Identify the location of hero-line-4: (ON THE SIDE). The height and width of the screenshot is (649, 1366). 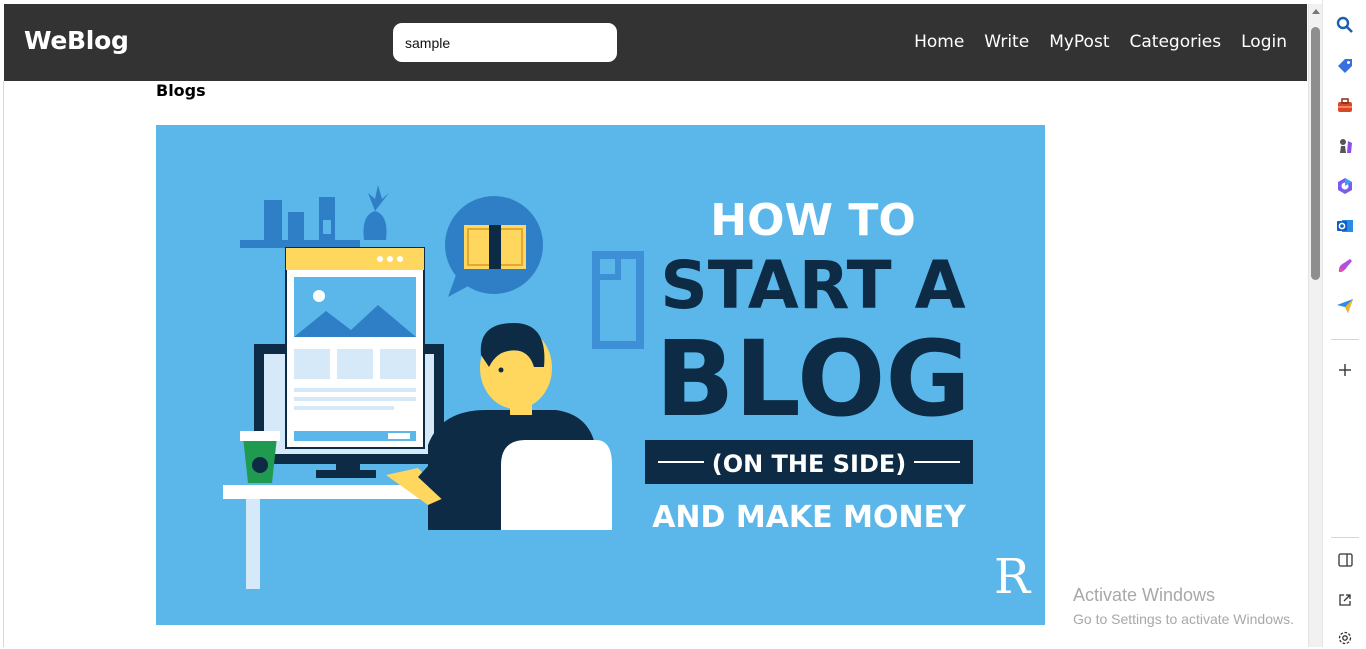
(809, 464).